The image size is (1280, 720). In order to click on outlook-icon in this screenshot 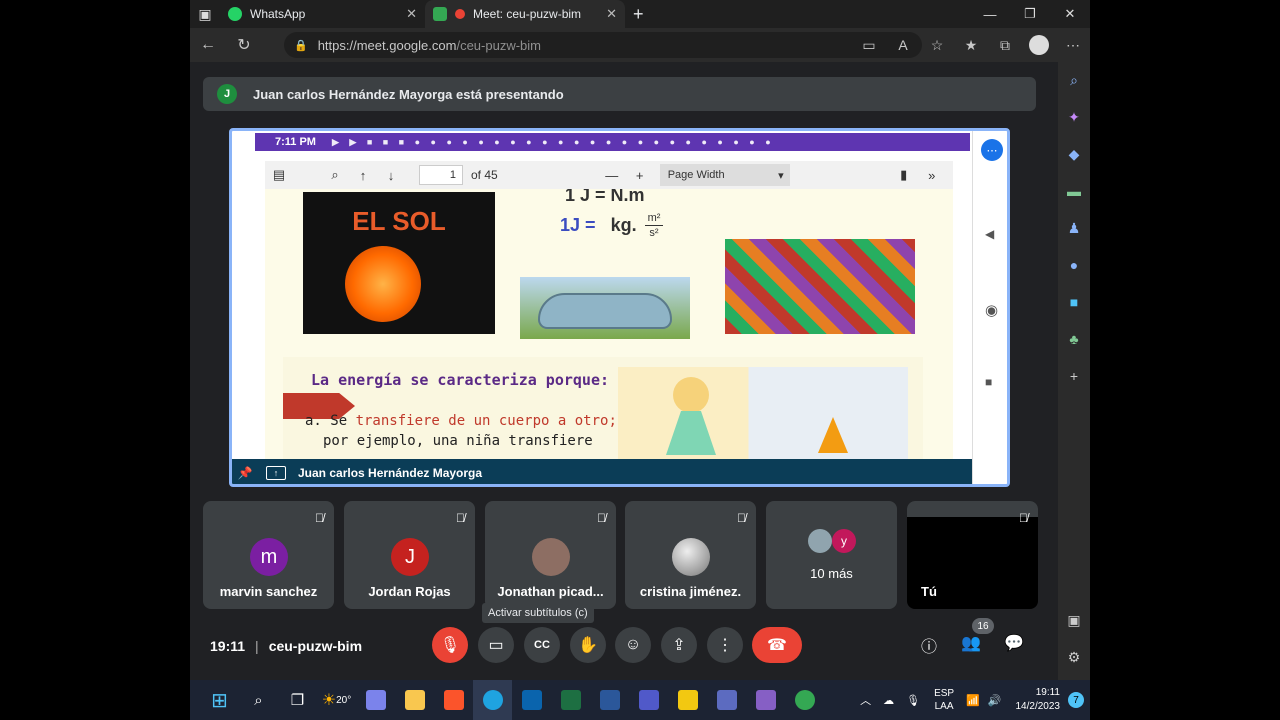, I will do `click(531, 700)`.